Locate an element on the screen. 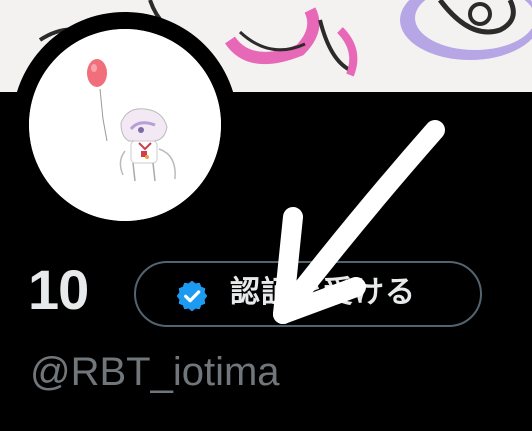 This screenshot has width=532, height=431. get-verified-button: 認証を受ける is located at coordinates (308, 294).